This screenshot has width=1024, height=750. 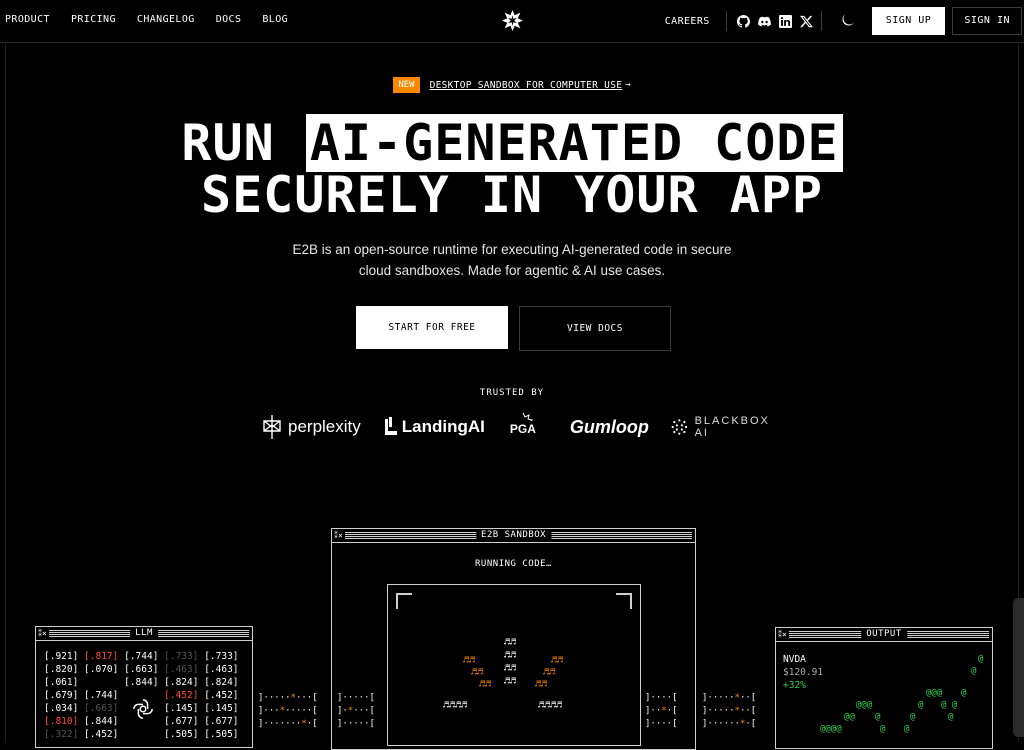 What do you see at coordinates (743, 21) in the screenshot?
I see `github-icon` at bounding box center [743, 21].